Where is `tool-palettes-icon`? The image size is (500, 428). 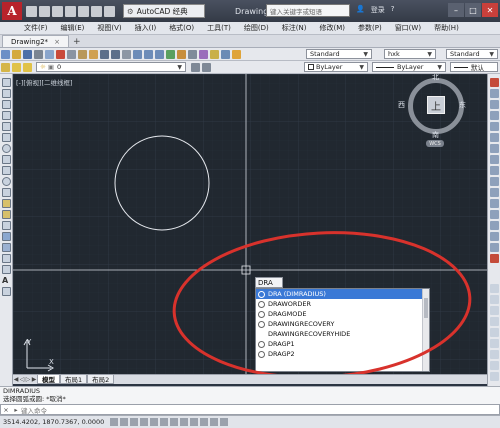
tool-palettes-icon is located at coordinates (192, 54).